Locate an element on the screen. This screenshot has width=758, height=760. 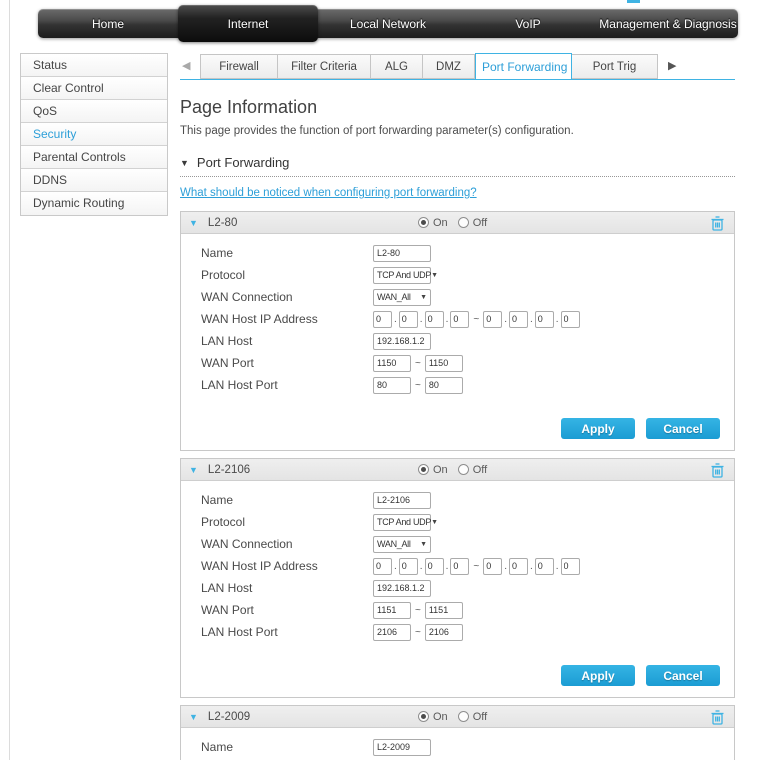
sidebar-item-security: Security is located at coordinates (94, 134).